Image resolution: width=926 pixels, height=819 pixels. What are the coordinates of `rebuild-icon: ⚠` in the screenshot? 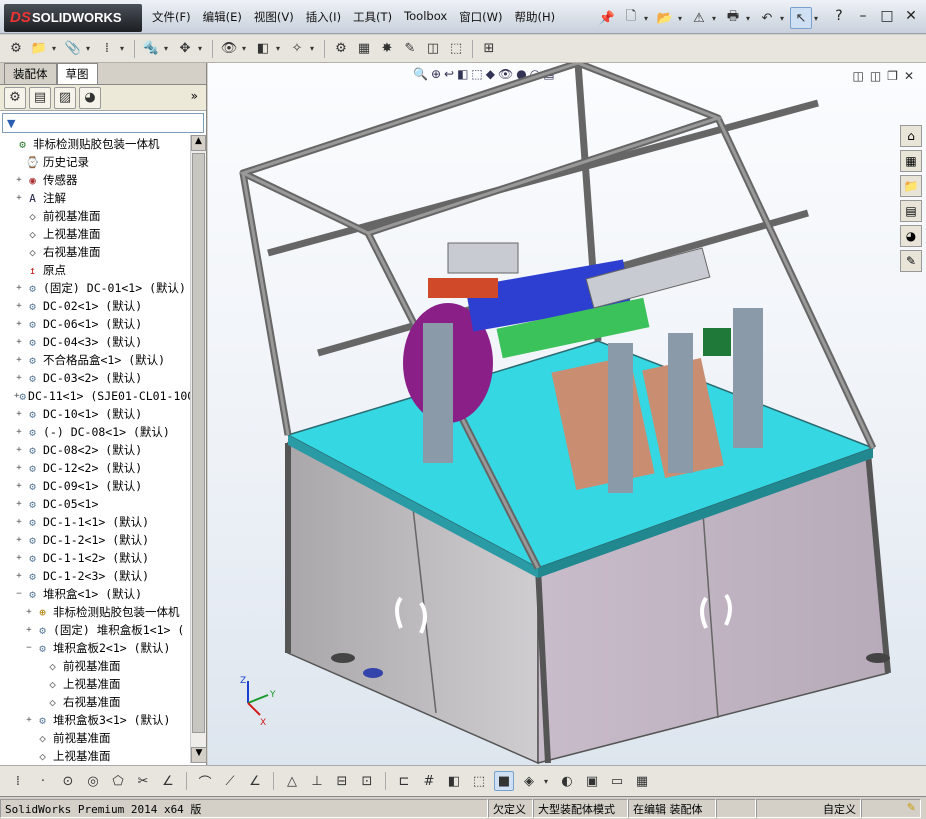 It's located at (699, 18).